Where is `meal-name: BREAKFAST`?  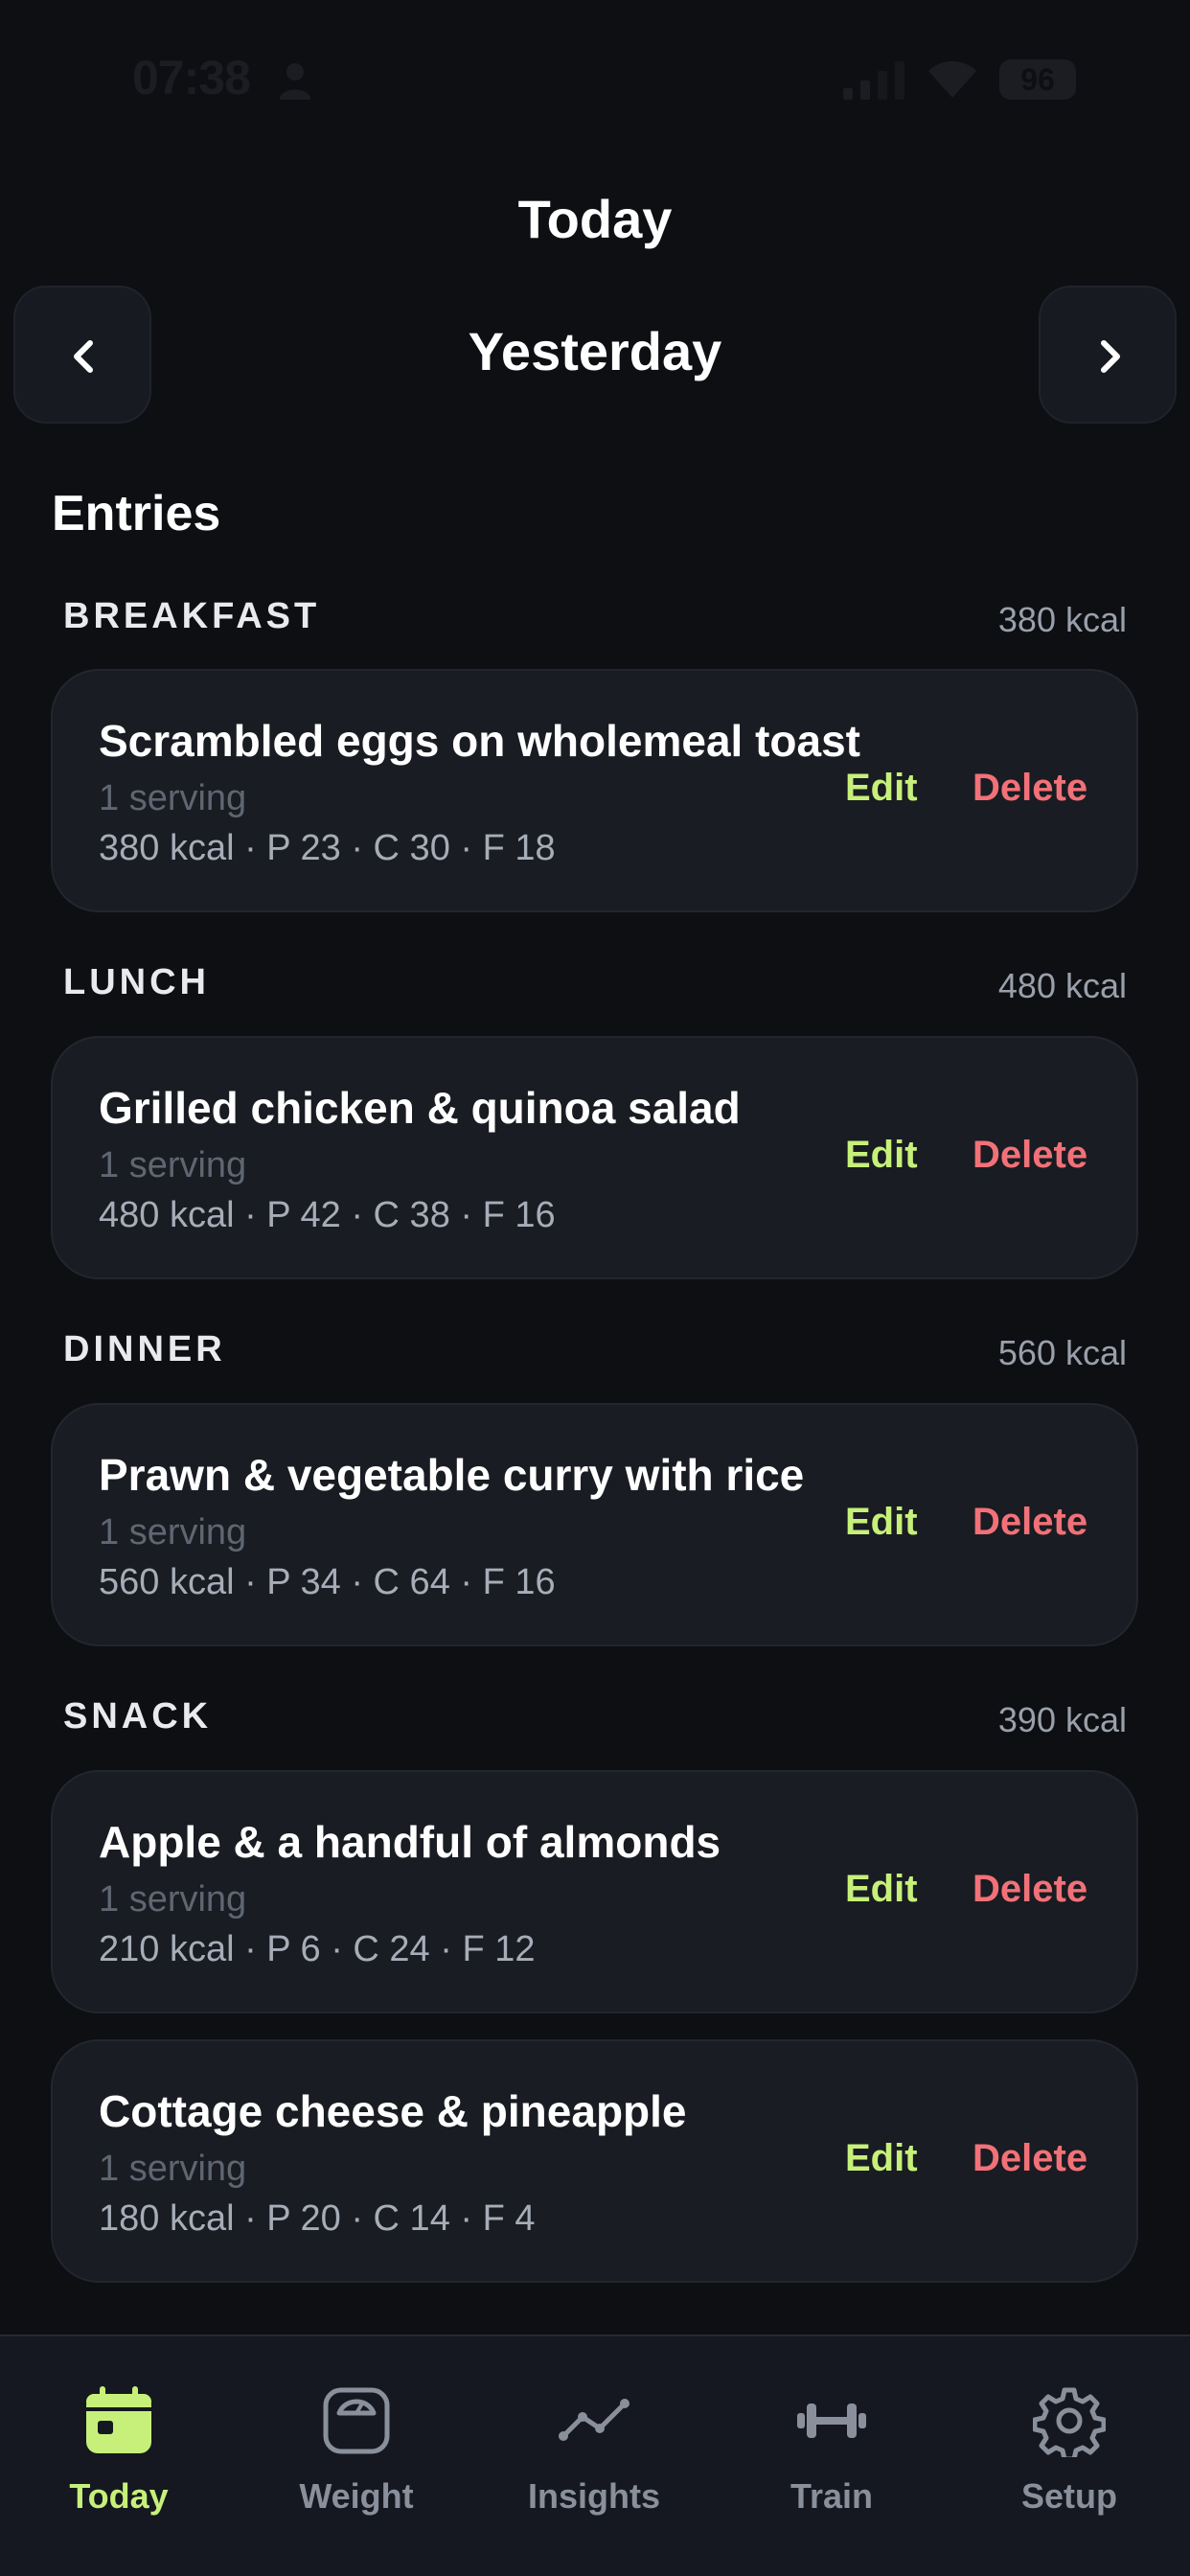 meal-name: BREAKFAST is located at coordinates (192, 616).